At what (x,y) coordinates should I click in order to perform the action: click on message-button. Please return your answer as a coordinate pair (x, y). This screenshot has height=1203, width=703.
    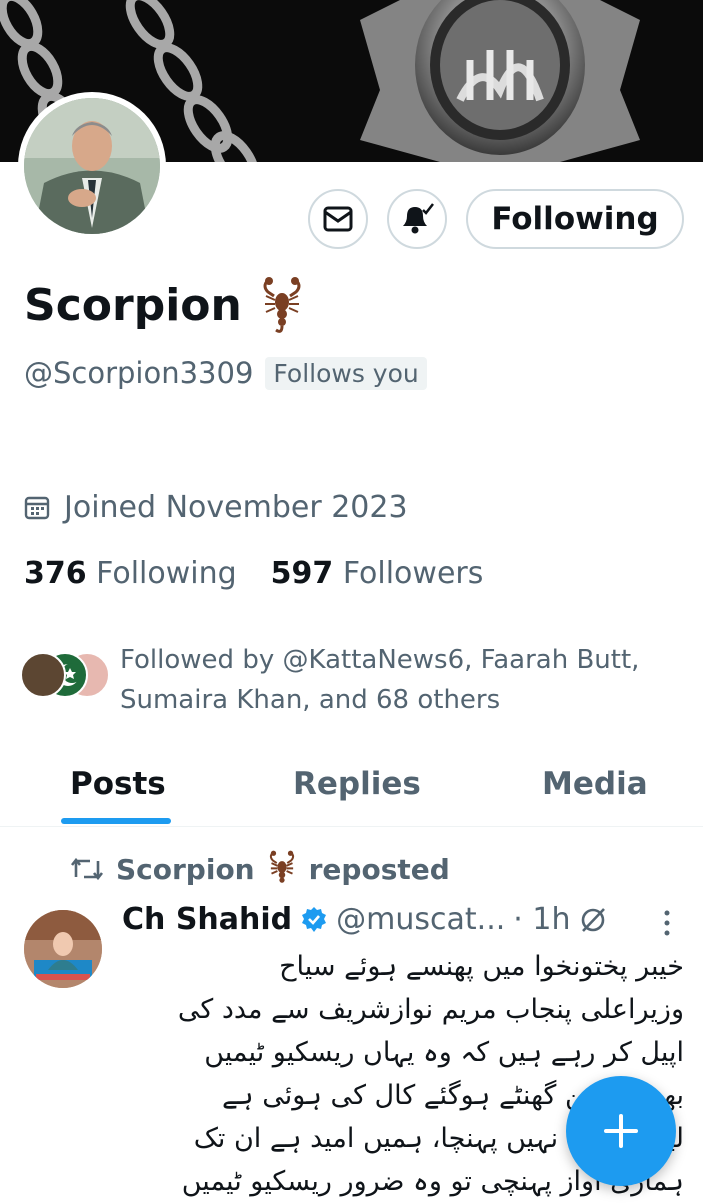
    Looking at the image, I should click on (338, 219).